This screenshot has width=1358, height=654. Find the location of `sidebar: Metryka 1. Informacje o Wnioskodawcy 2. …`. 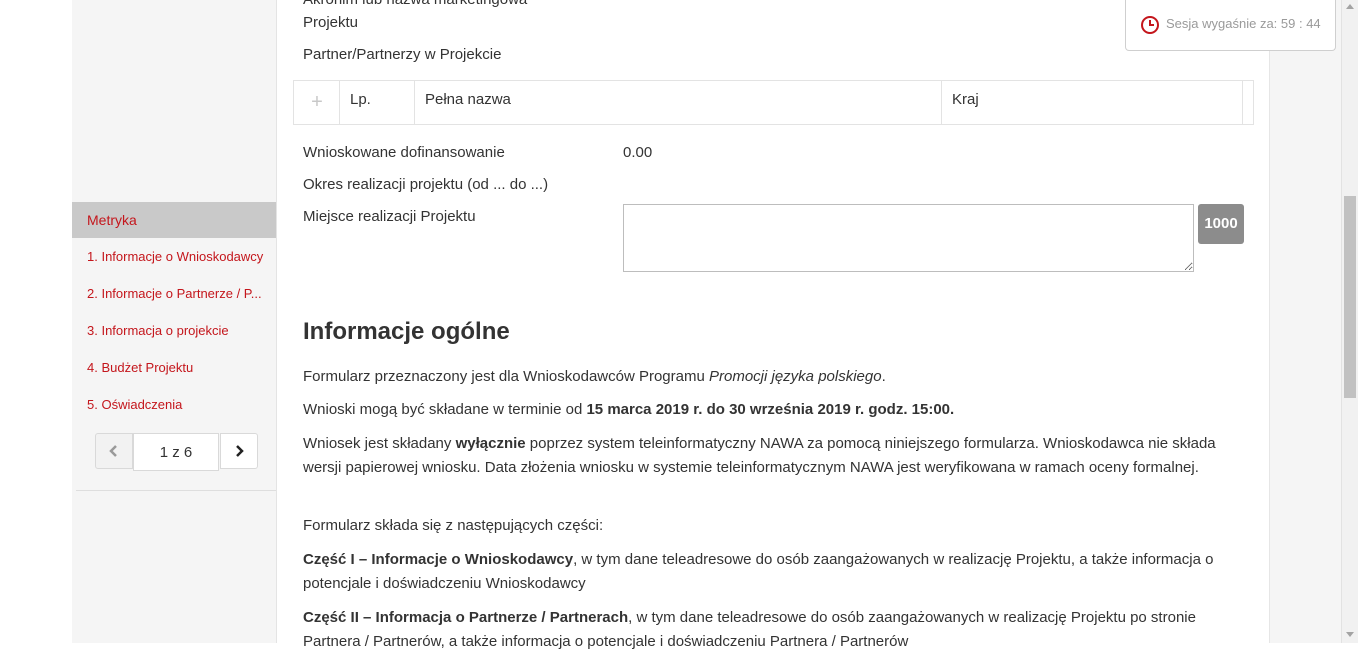

sidebar: Metryka 1. Informacje o Wnioskodawcy 2. … is located at coordinates (174, 321).